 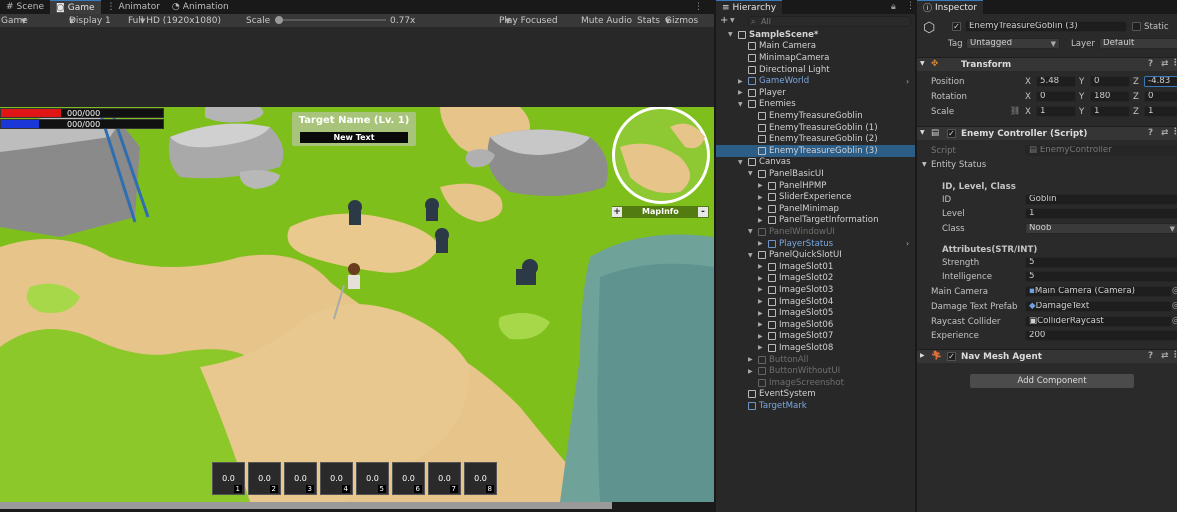 What do you see at coordinates (617, 212) in the screenshot?
I see `zoom-in-button: +` at bounding box center [617, 212].